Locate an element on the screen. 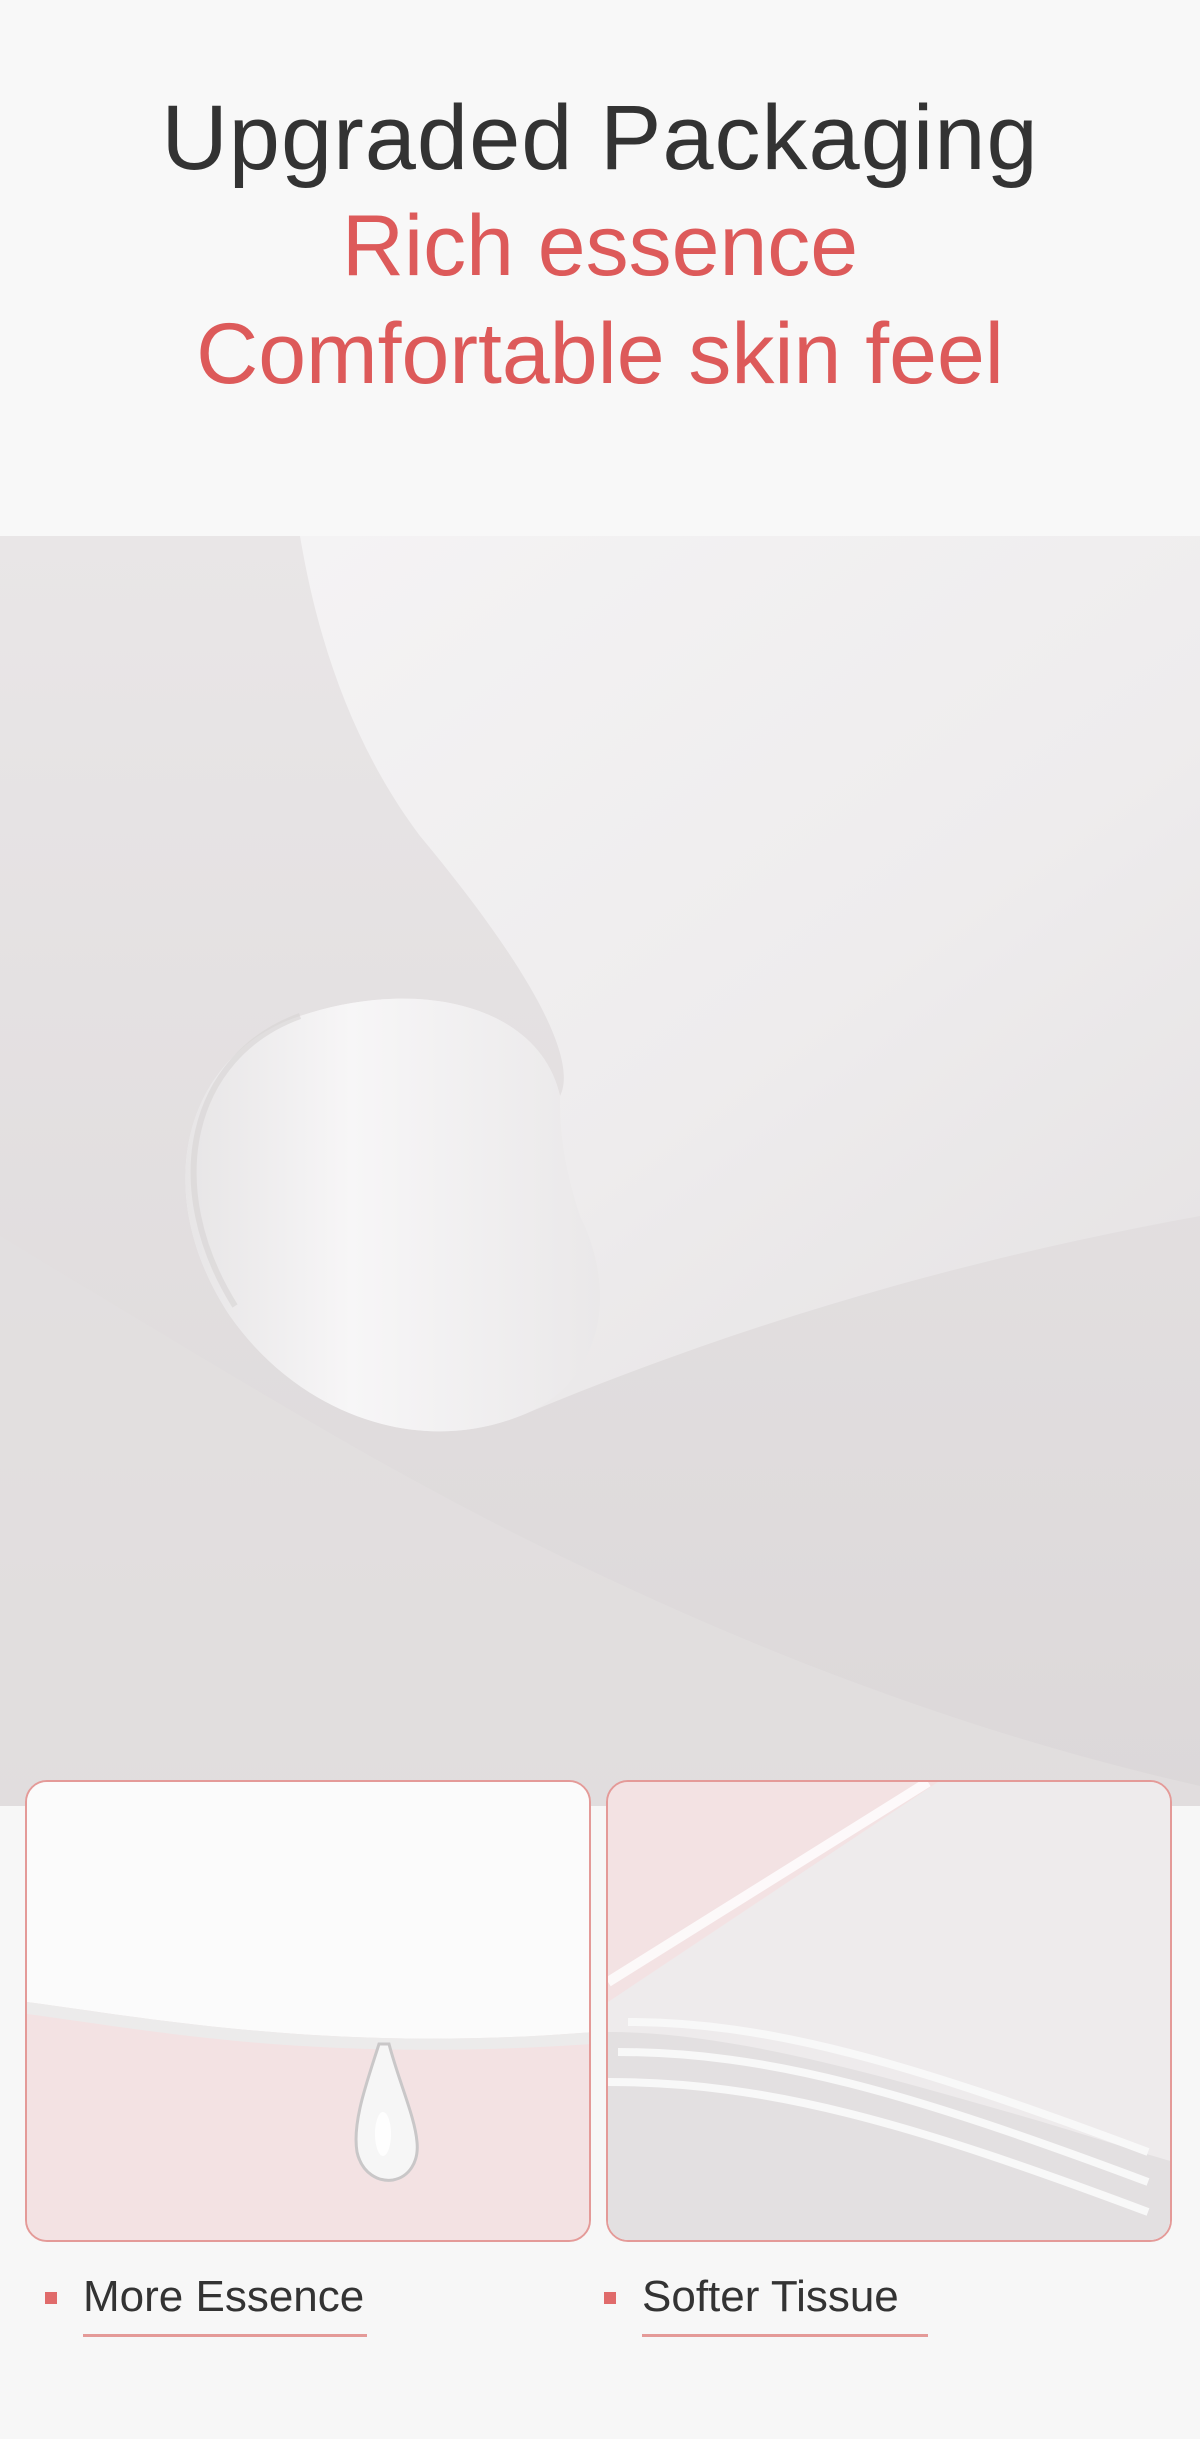 This screenshot has width=1200, height=2439. feature-label: Softer Tissue is located at coordinates (770, 2296).